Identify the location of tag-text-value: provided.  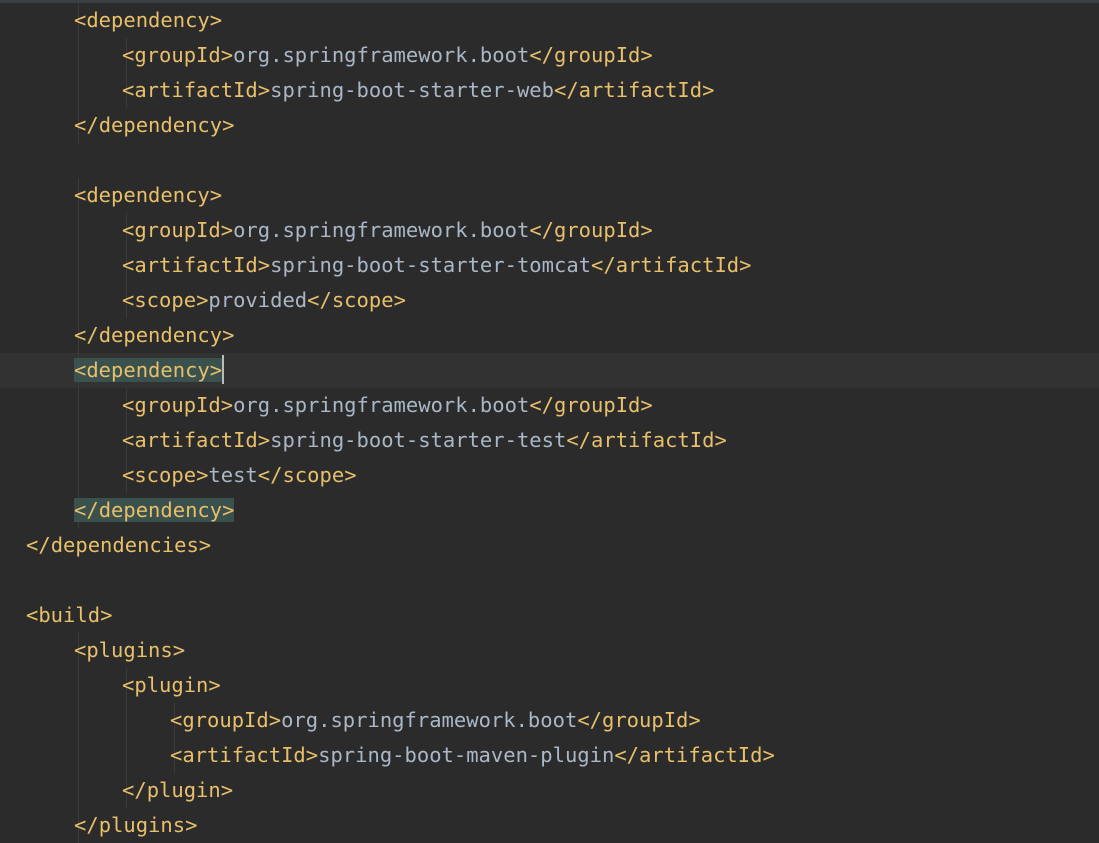
(258, 300).